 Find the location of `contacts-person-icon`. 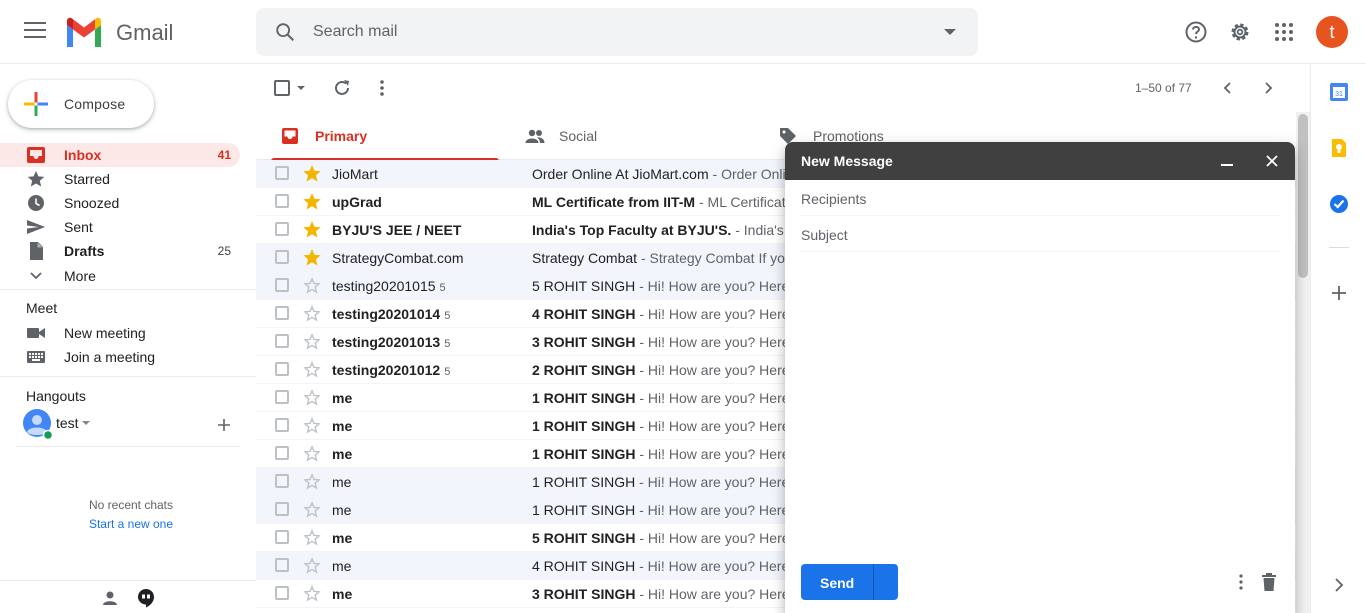

contacts-person-icon is located at coordinates (110, 598).